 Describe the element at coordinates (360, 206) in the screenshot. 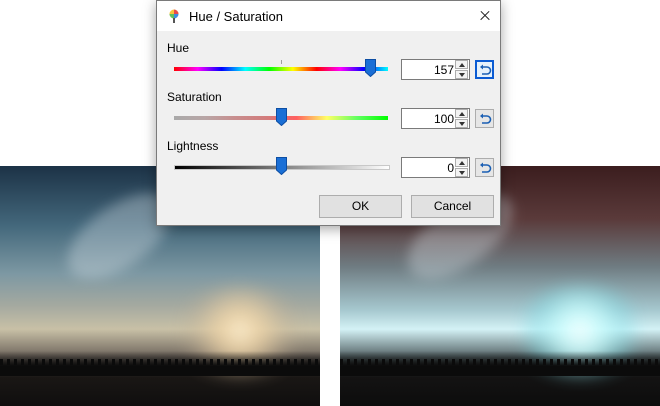

I see `ok-button: OK` at that location.